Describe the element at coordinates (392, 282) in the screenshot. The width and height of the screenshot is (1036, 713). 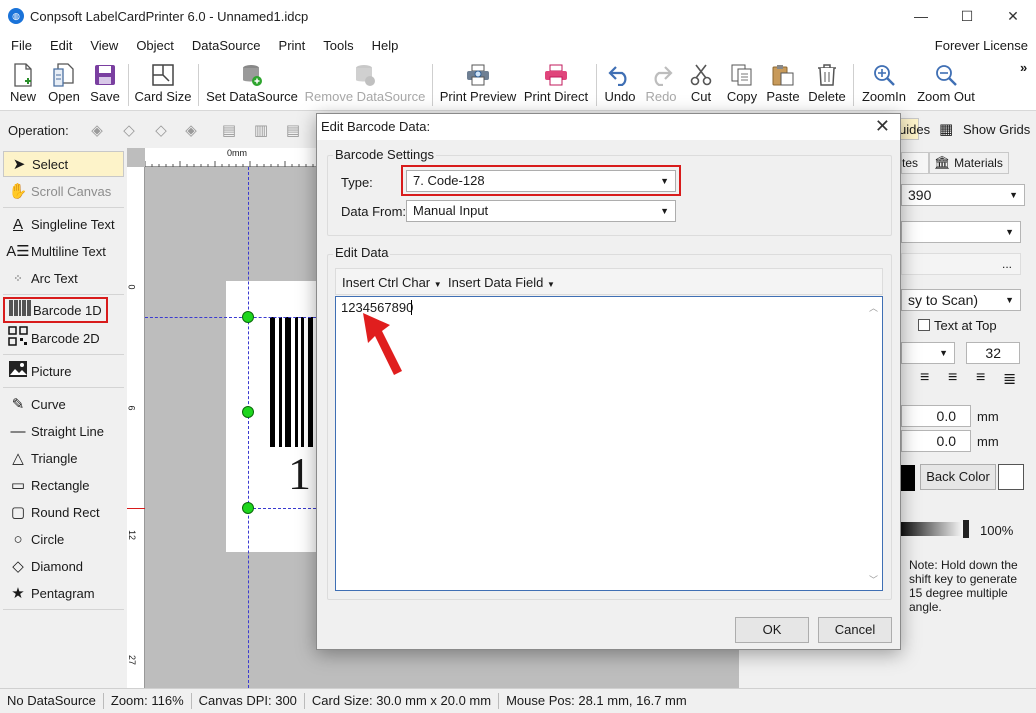
I see `insert-ctrl-char-button: Insert Ctrl Char ▼` at that location.